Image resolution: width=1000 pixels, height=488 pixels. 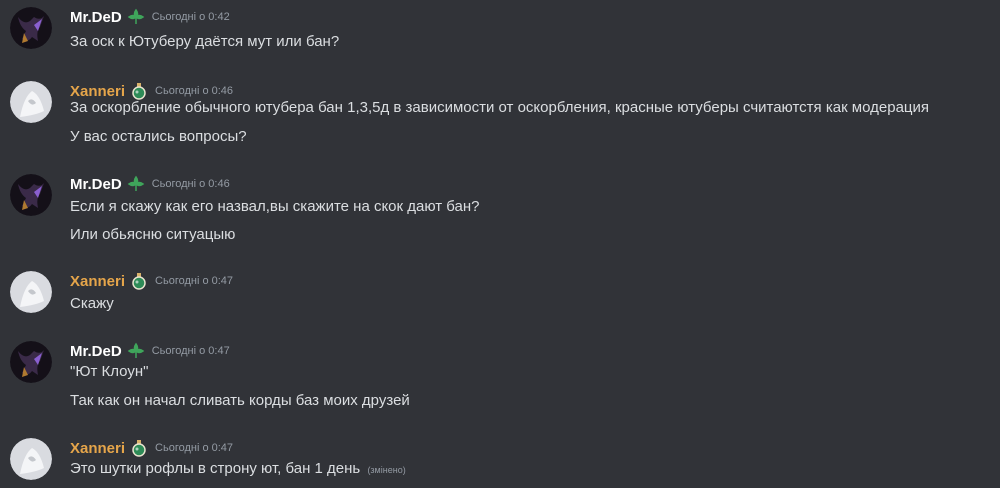 What do you see at coordinates (150, 351) in the screenshot?
I see `message-header: Mr.DeD Сьогодні о 0:47` at bounding box center [150, 351].